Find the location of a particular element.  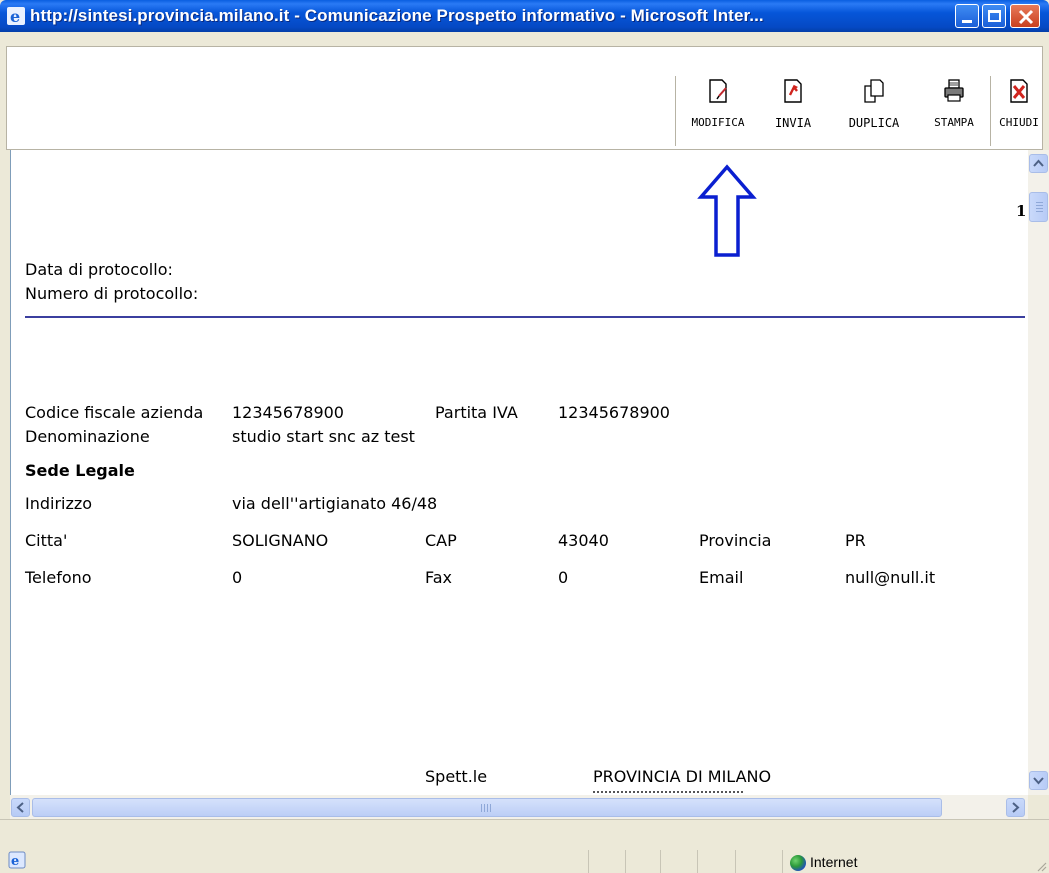

protocol-date-label: Data di protocollo: is located at coordinates (99, 269).